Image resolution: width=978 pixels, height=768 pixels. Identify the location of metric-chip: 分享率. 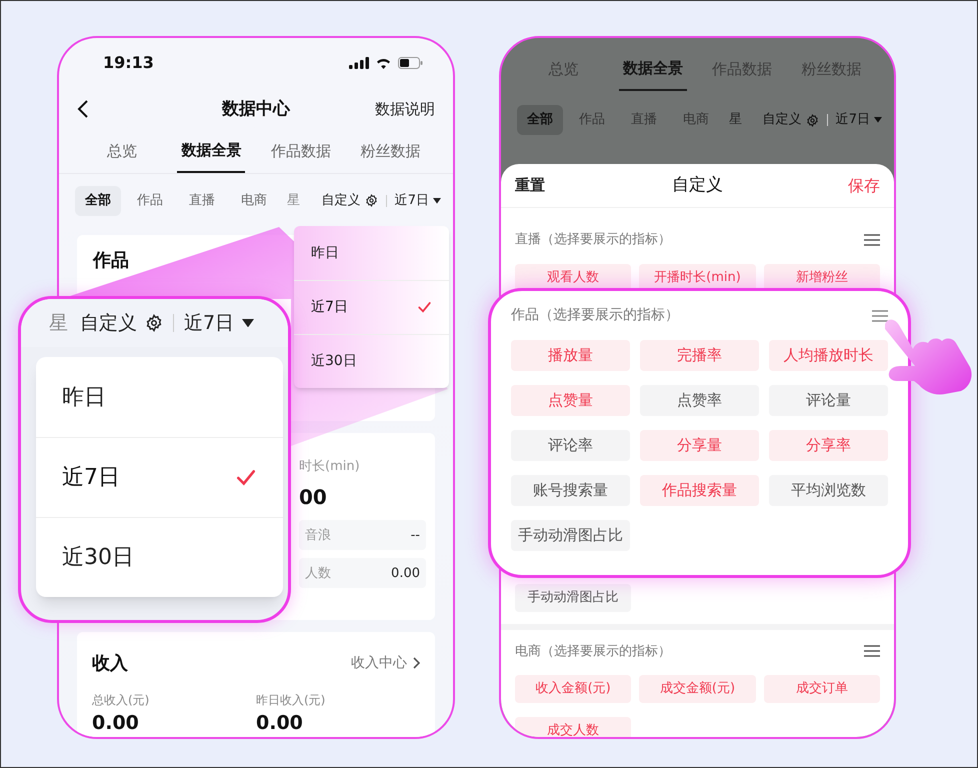
(828, 445).